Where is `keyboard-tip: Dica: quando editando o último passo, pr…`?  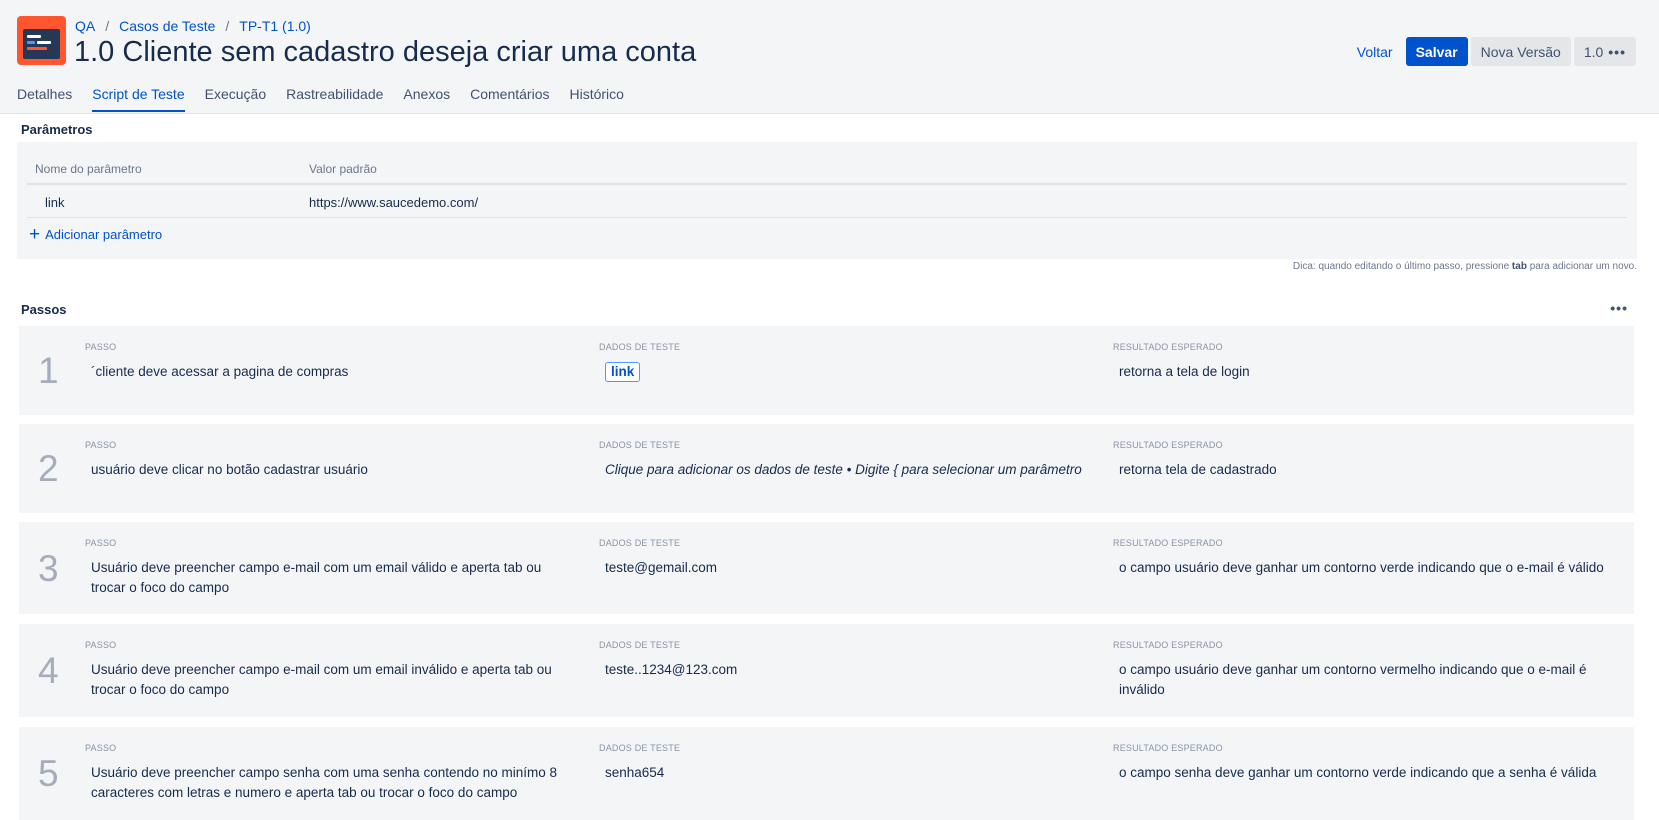 keyboard-tip: Dica: quando editando o último passo, pr… is located at coordinates (1465, 266).